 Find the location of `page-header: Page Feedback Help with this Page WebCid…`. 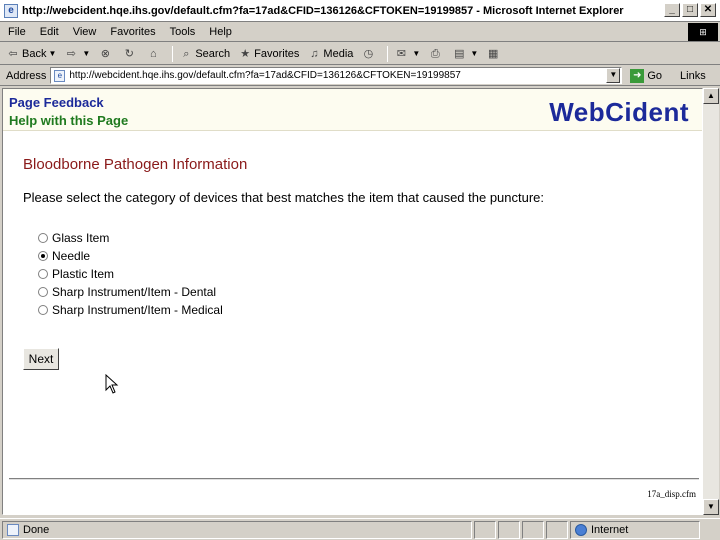

page-header: Page Feedback Help with this Page WebCid… is located at coordinates (352, 110).